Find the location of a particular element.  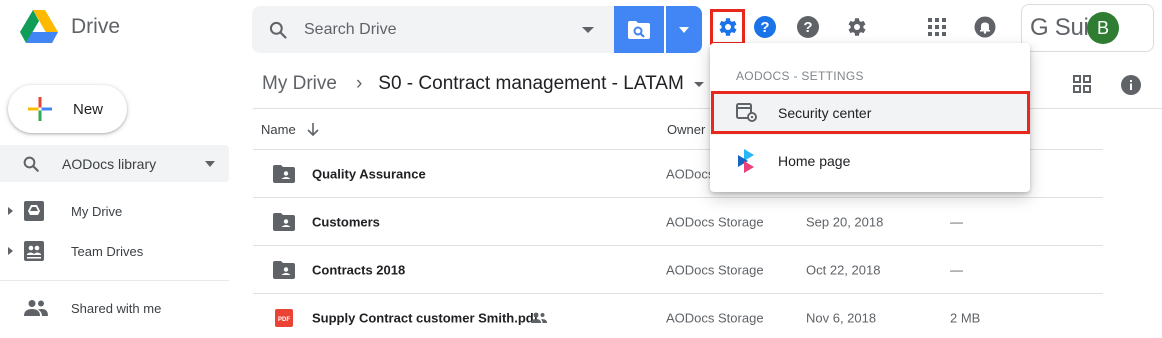

file-name: Quality Assurance is located at coordinates (369, 173).